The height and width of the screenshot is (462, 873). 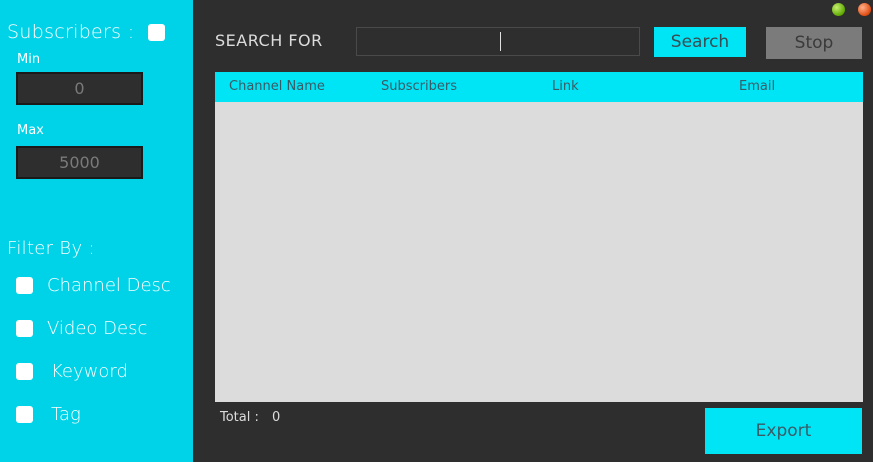 What do you see at coordinates (51, 248) in the screenshot?
I see `filter-by-heading: Filter By :` at bounding box center [51, 248].